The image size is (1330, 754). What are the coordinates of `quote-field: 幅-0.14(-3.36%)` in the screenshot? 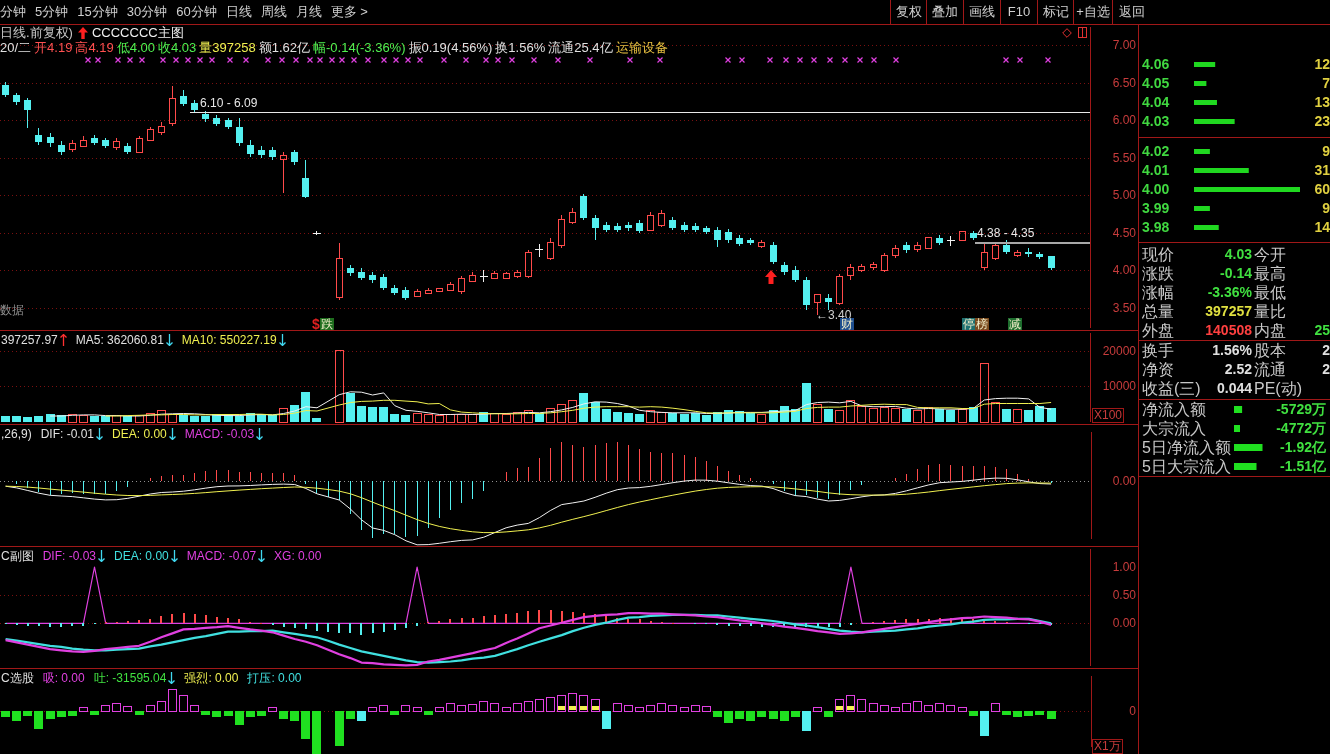 It's located at (359, 47).